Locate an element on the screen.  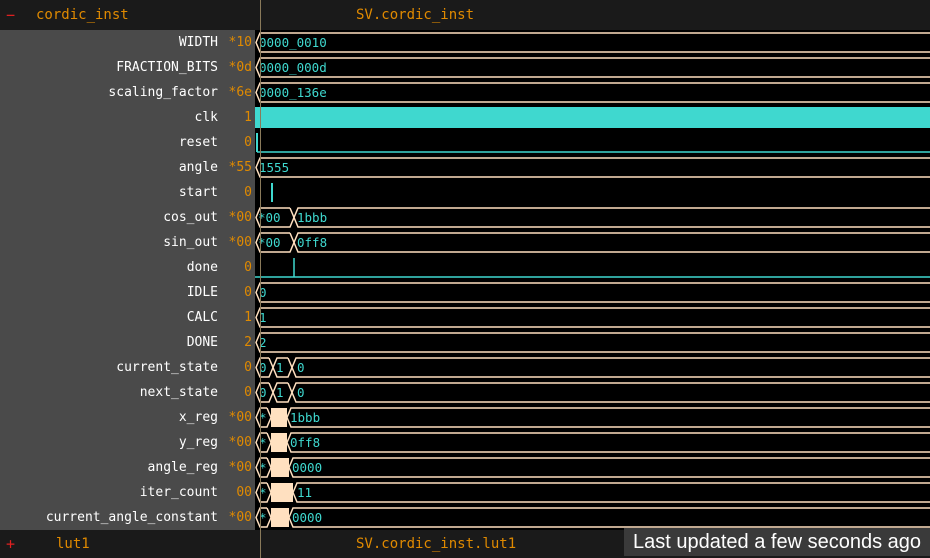
clock-wave is located at coordinates (592, 117).